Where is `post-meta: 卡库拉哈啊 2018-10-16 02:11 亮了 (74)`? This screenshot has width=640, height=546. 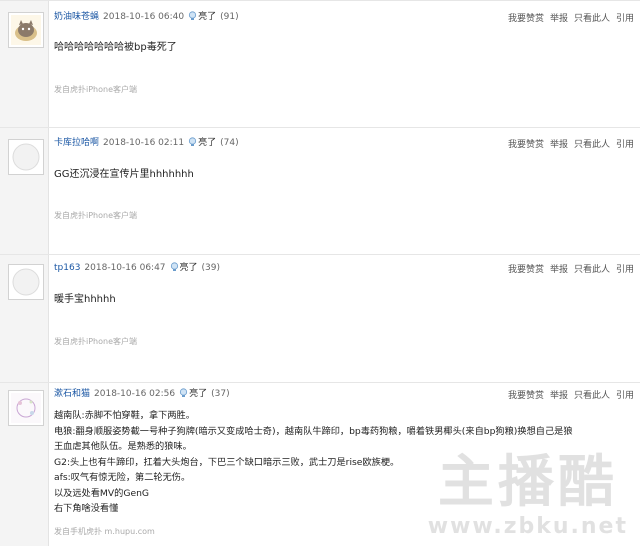
post-meta: 卡库拉哈啊 2018-10-16 02:11 亮了 (74) is located at coordinates (146, 143).